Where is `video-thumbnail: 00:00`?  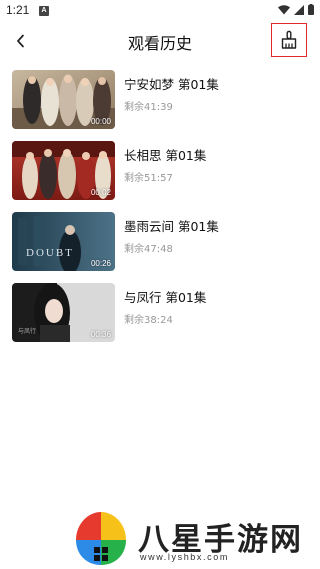
video-thumbnail: 00:00 is located at coordinates (63, 99).